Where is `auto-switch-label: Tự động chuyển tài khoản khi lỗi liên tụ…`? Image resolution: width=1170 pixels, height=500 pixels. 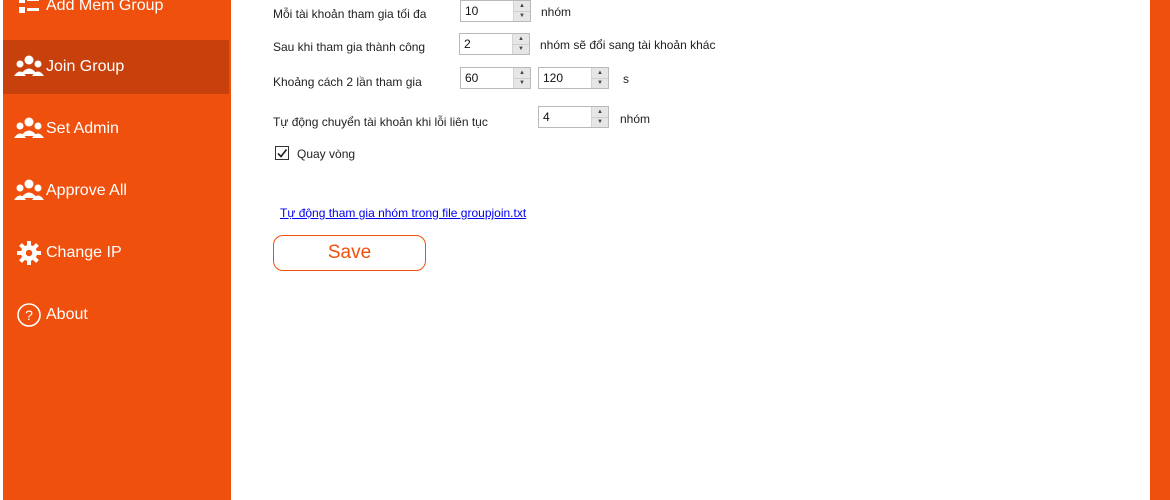 auto-switch-label: Tự động chuyển tài khoản khi lỗi liên tụ… is located at coordinates (380, 122).